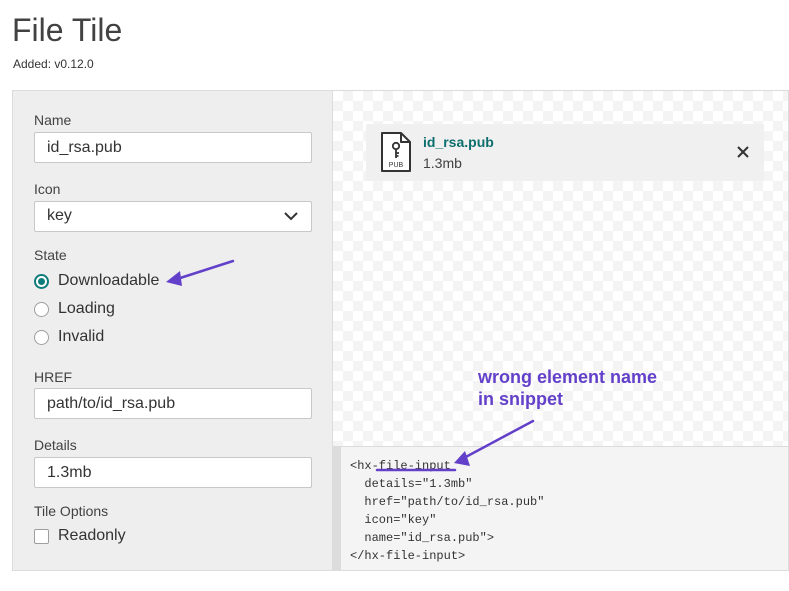 The image size is (789, 591). I want to click on radio-label: Loading, so click(86, 308).